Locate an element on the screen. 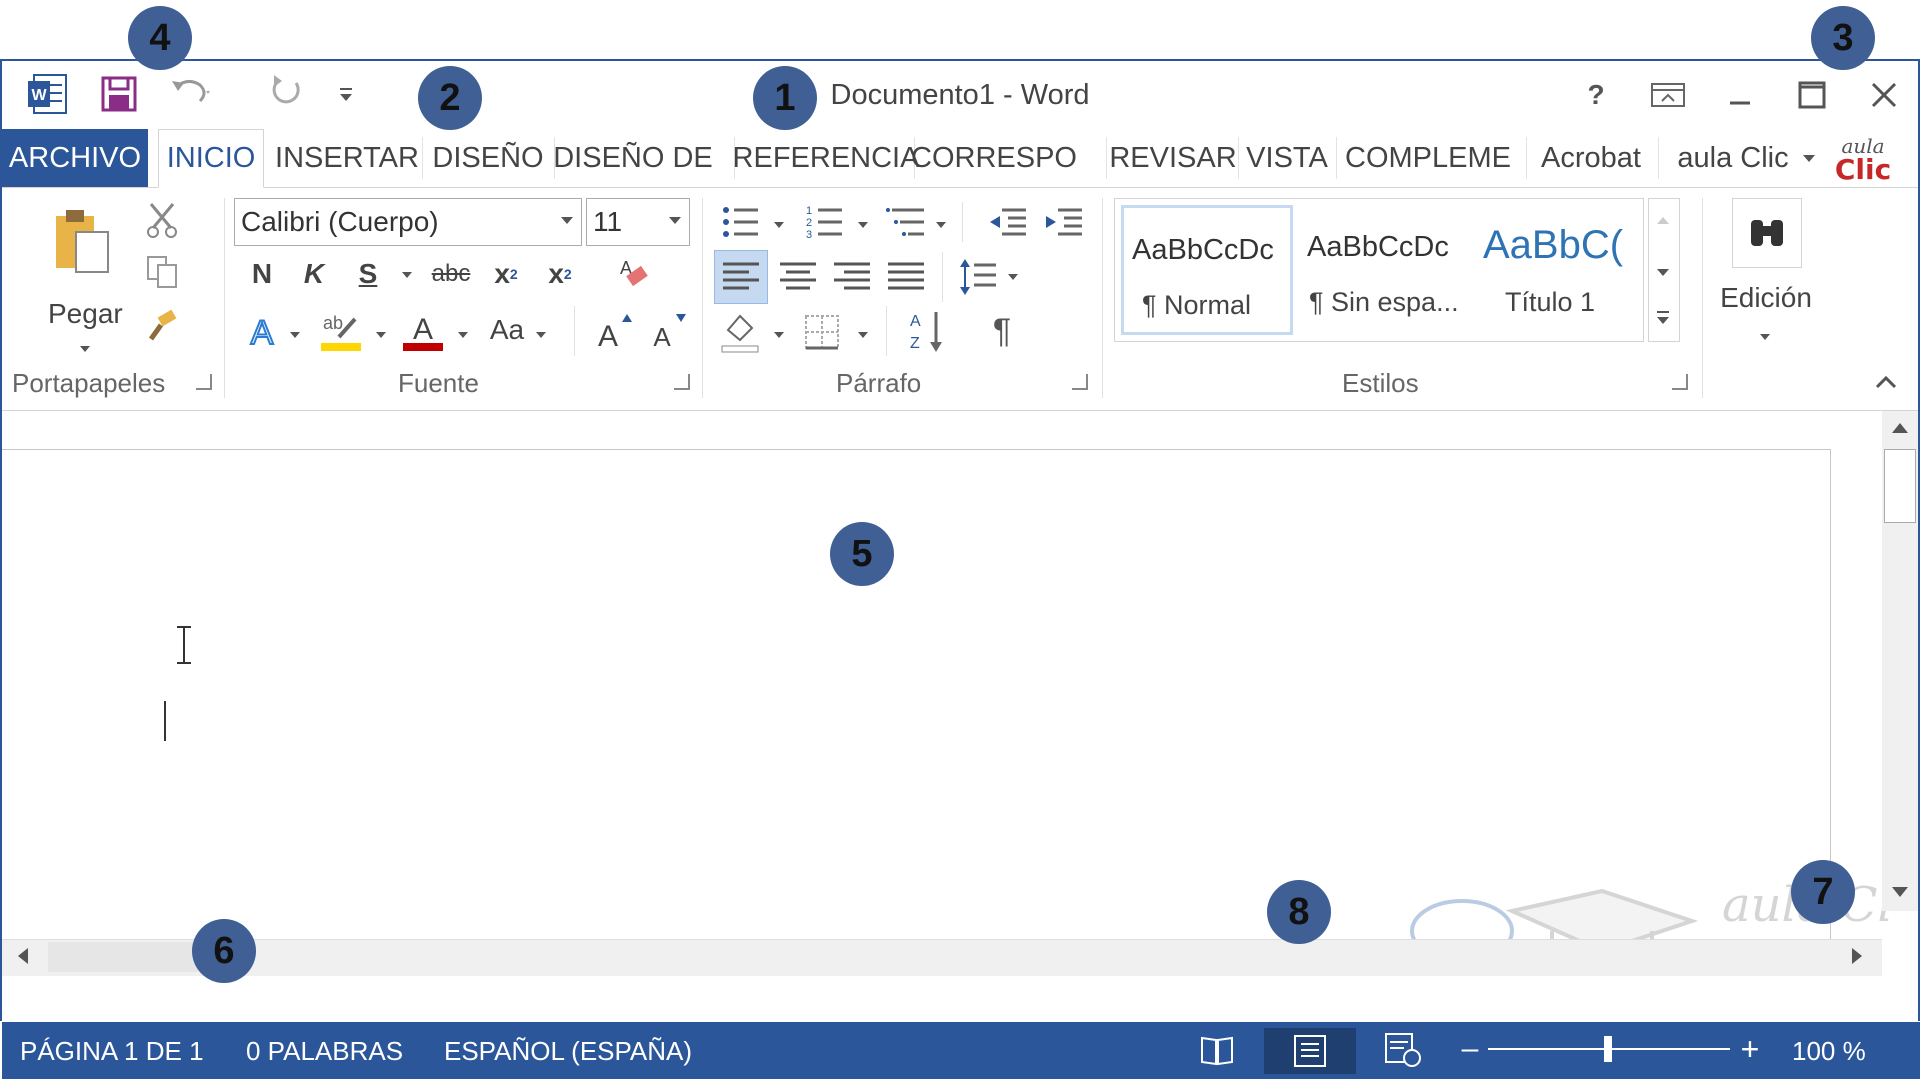 The width and height of the screenshot is (1920, 1080). align-left-icon is located at coordinates (741, 277).